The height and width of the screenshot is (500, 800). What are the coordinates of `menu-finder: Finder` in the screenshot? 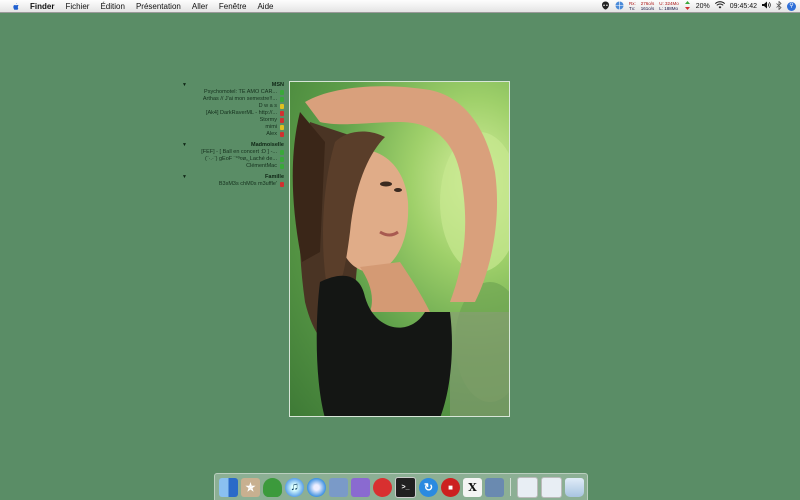 It's located at (42, 6).